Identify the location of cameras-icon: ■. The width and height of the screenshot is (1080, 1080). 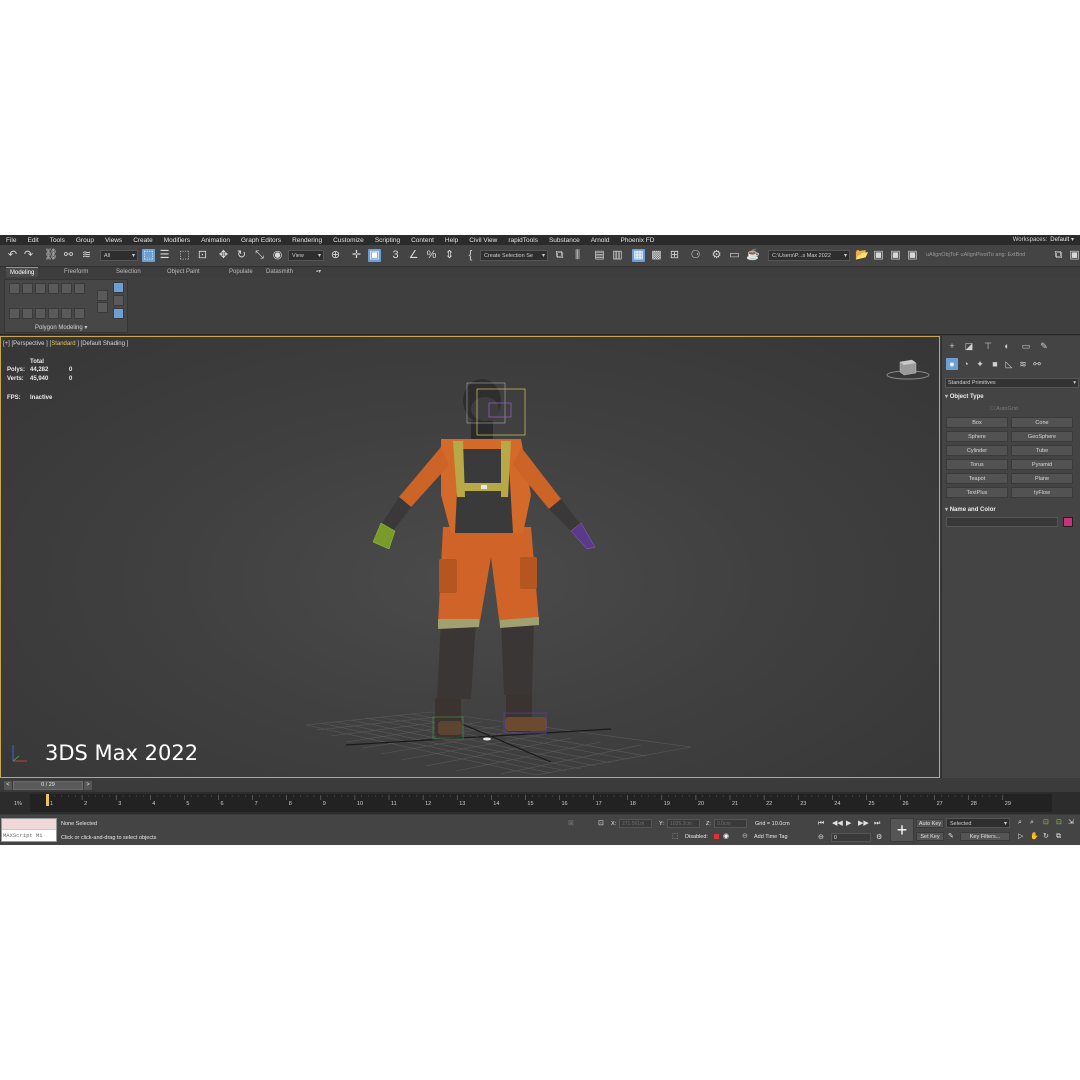
(995, 364).